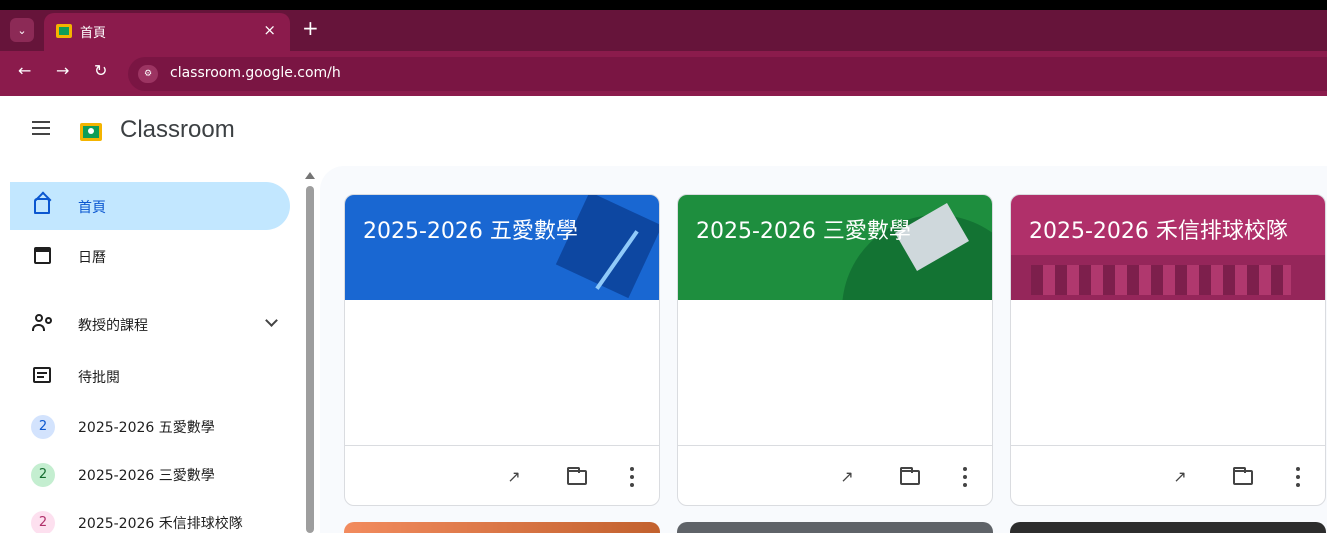 The width and height of the screenshot is (1327, 533). I want to click on sidebar-item-label: 首頁, so click(92, 208).